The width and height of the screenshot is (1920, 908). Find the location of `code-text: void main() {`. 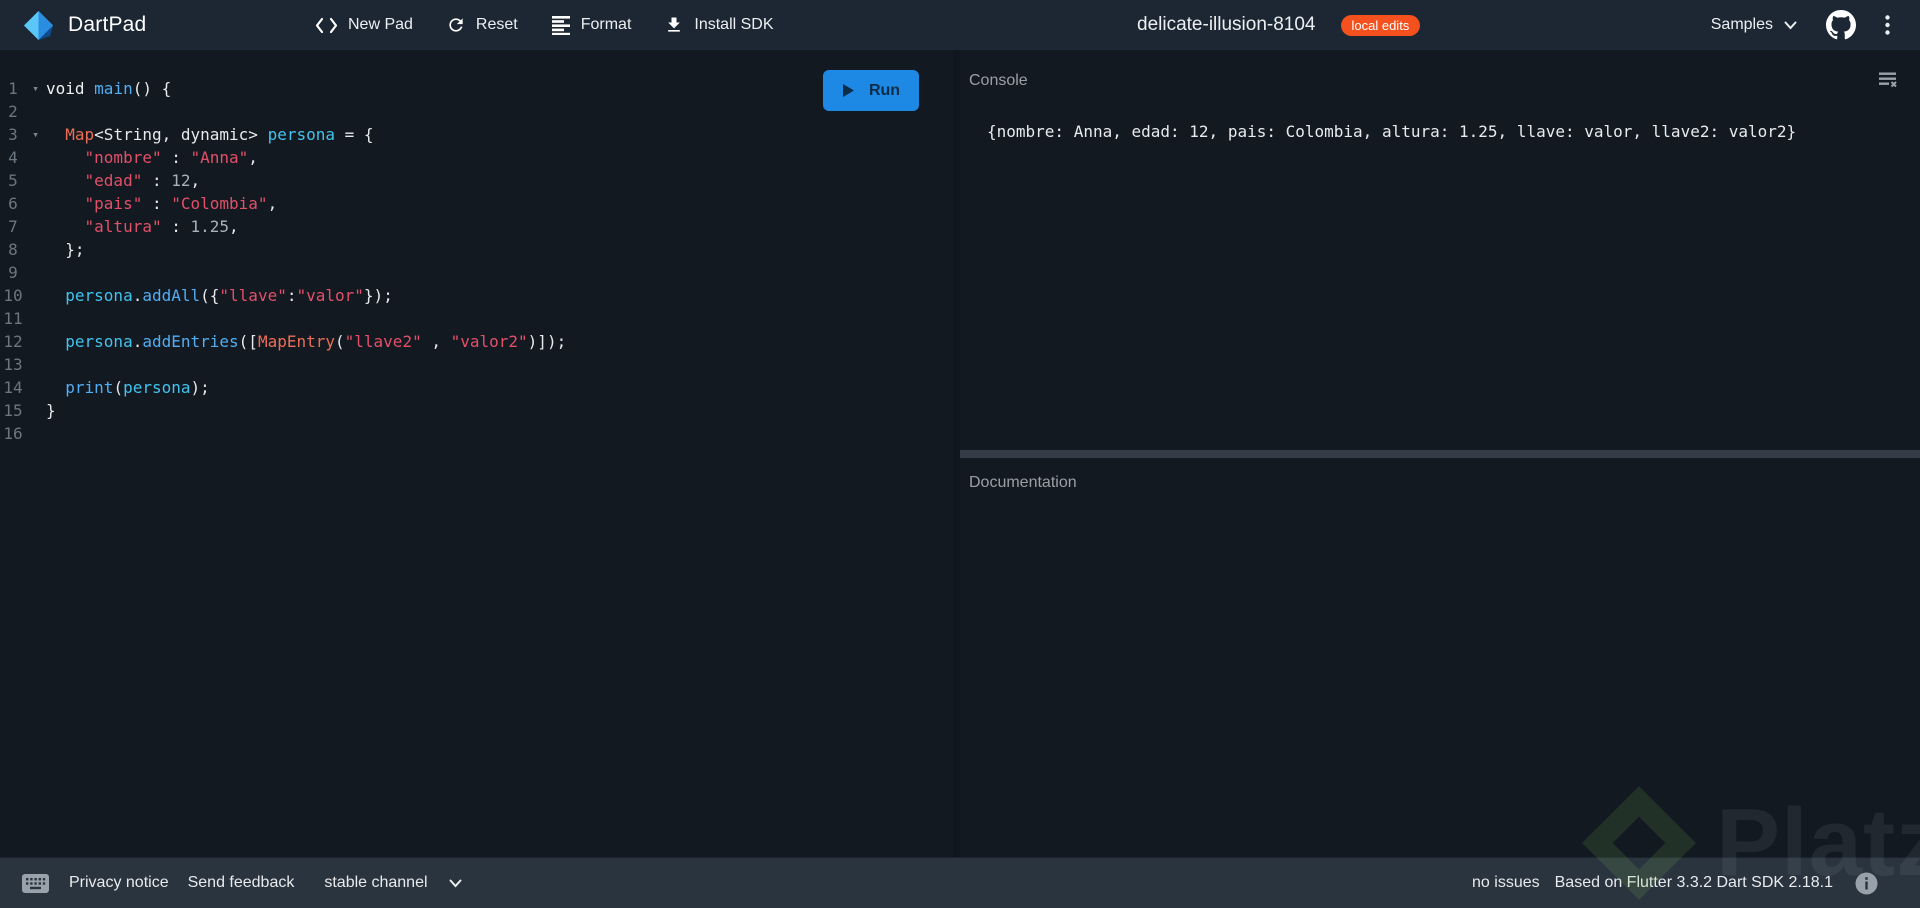

code-text: void main() { is located at coordinates (109, 88).